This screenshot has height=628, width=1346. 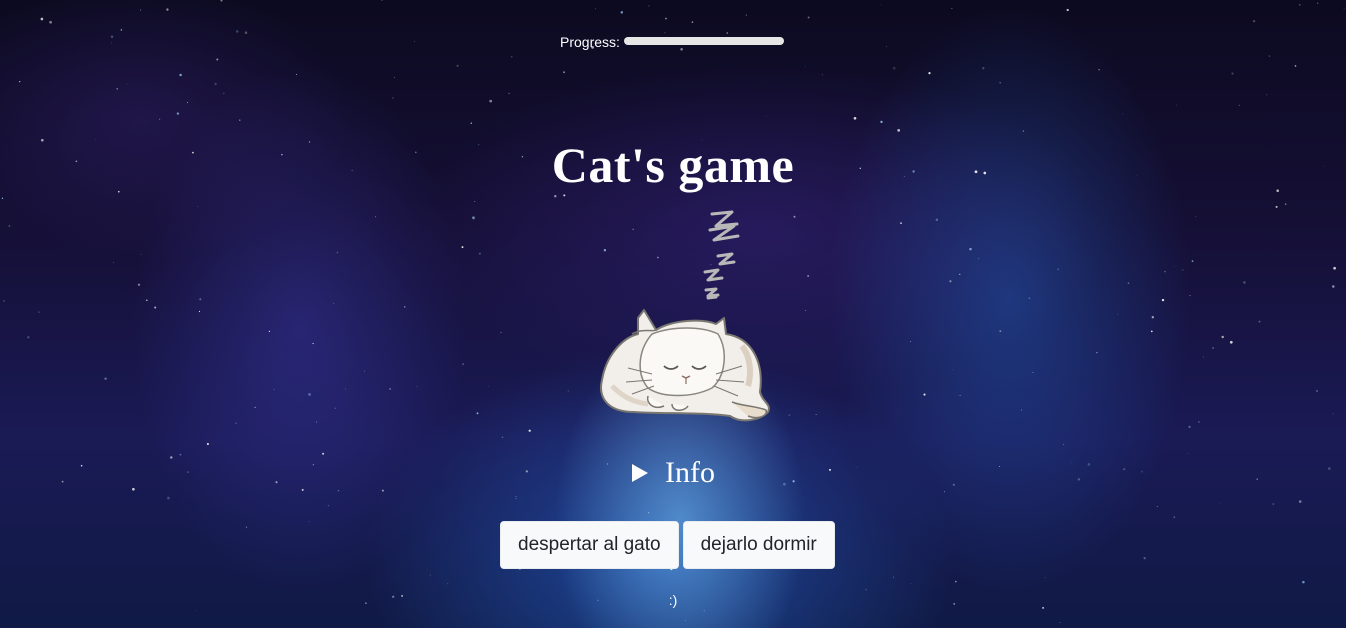 I want to click on wake-cat-button: despertar al gato, so click(x=589, y=545).